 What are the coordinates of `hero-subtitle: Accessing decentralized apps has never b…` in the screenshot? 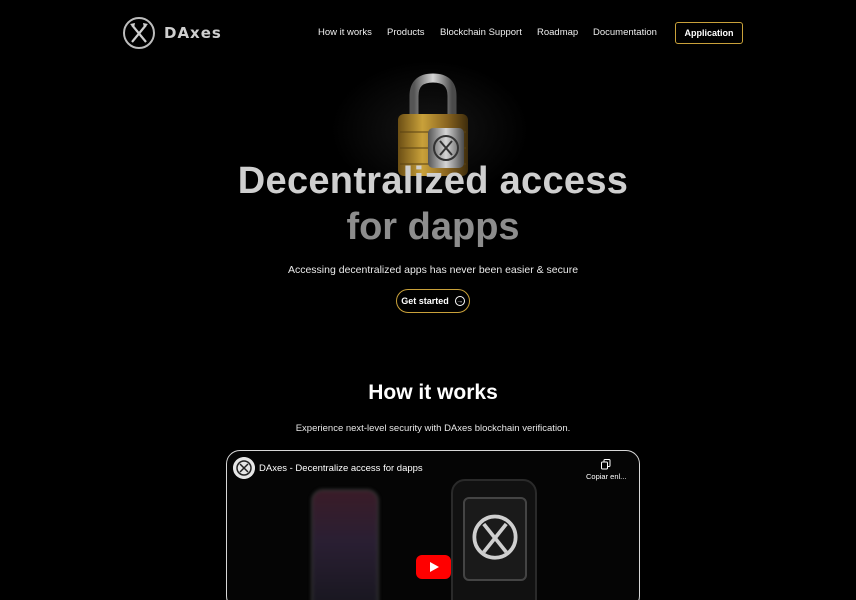 It's located at (433, 270).